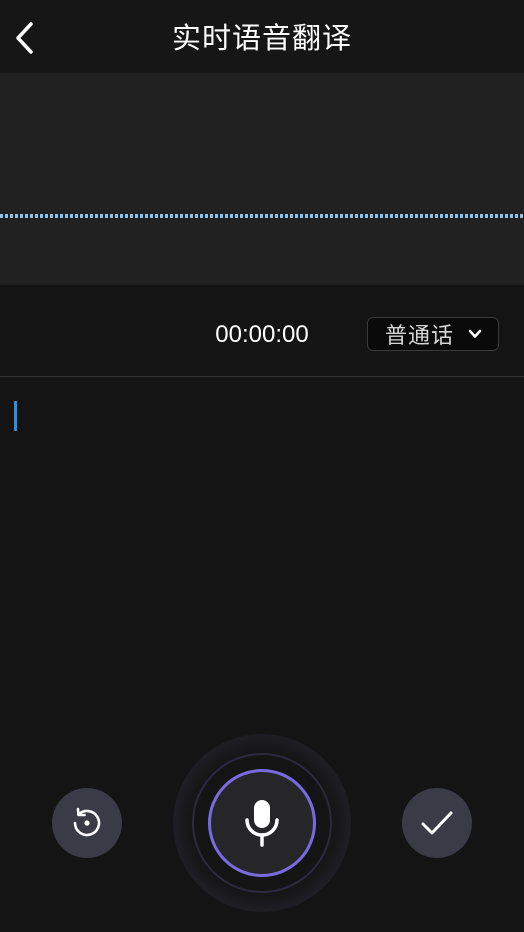 Image resolution: width=524 pixels, height=932 pixels. I want to click on recording-info-row: 00:00:00 普通话, so click(262, 331).